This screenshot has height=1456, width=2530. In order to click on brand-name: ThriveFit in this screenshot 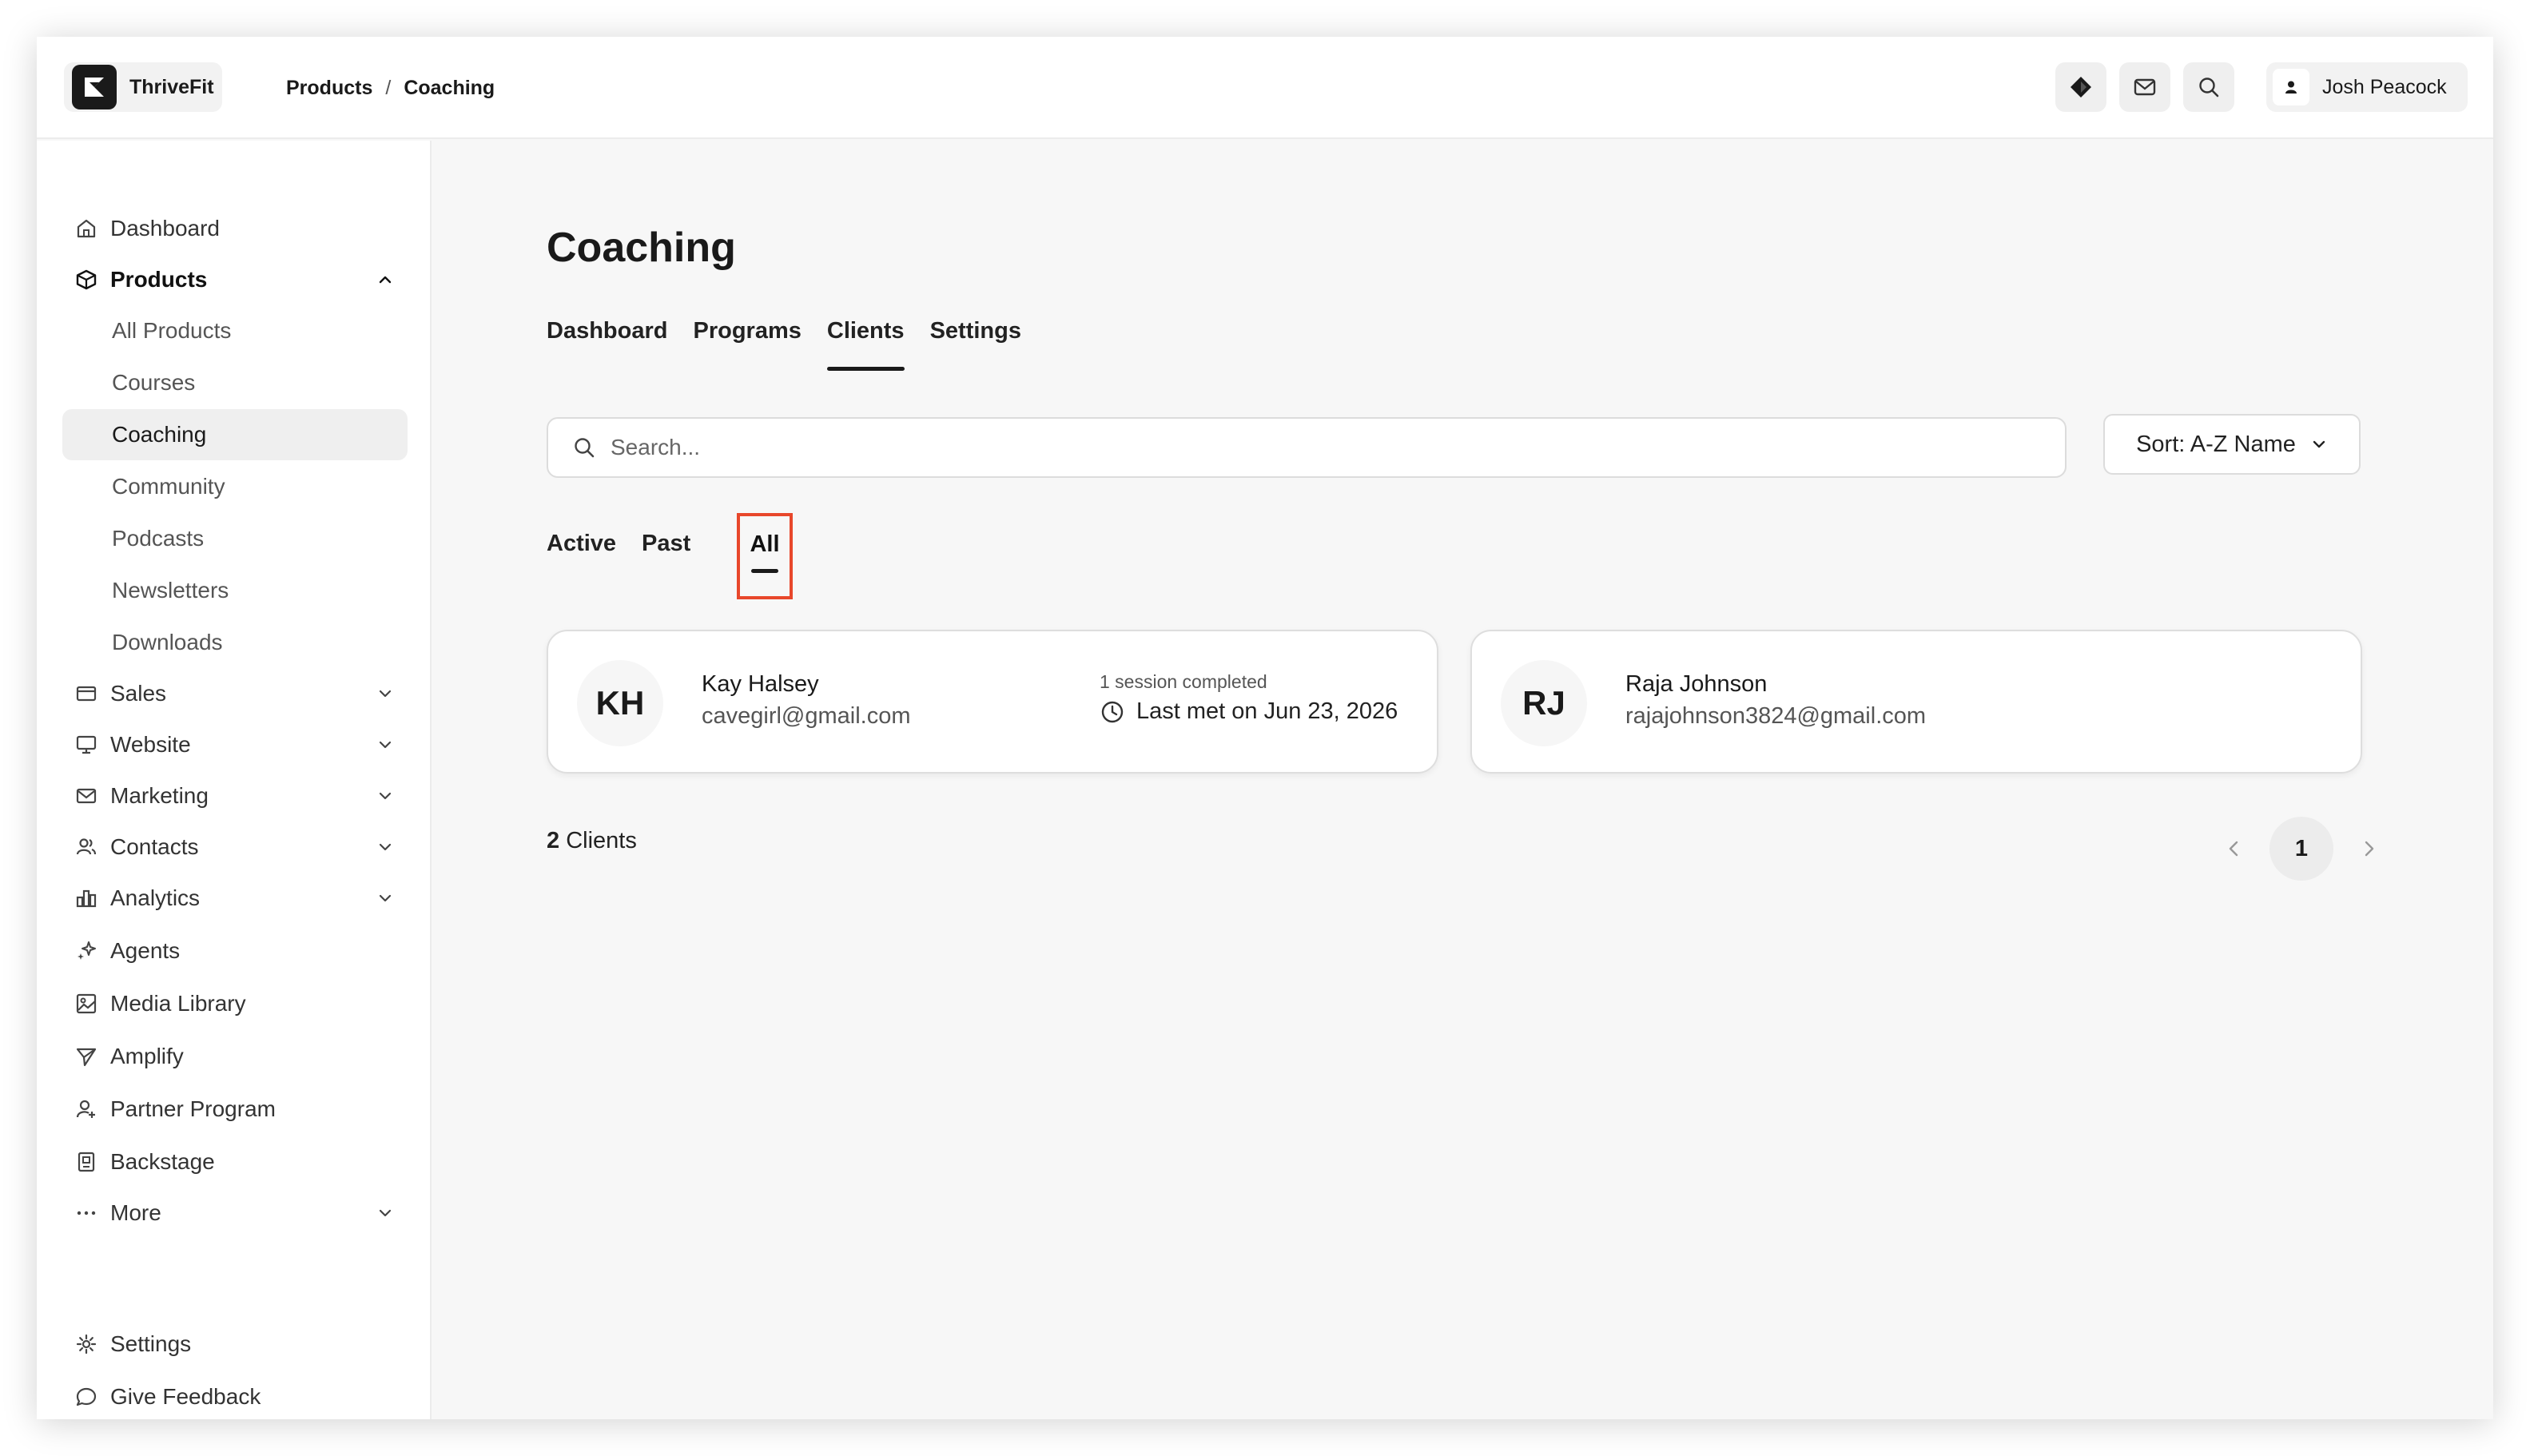, I will do `click(171, 86)`.